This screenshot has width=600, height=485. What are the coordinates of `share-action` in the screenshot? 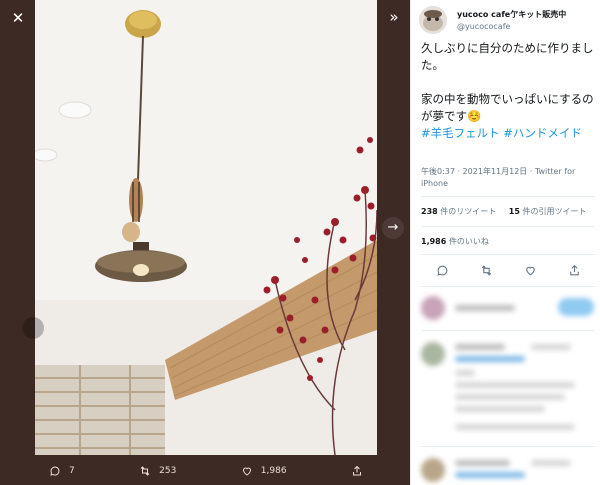 It's located at (357, 471).